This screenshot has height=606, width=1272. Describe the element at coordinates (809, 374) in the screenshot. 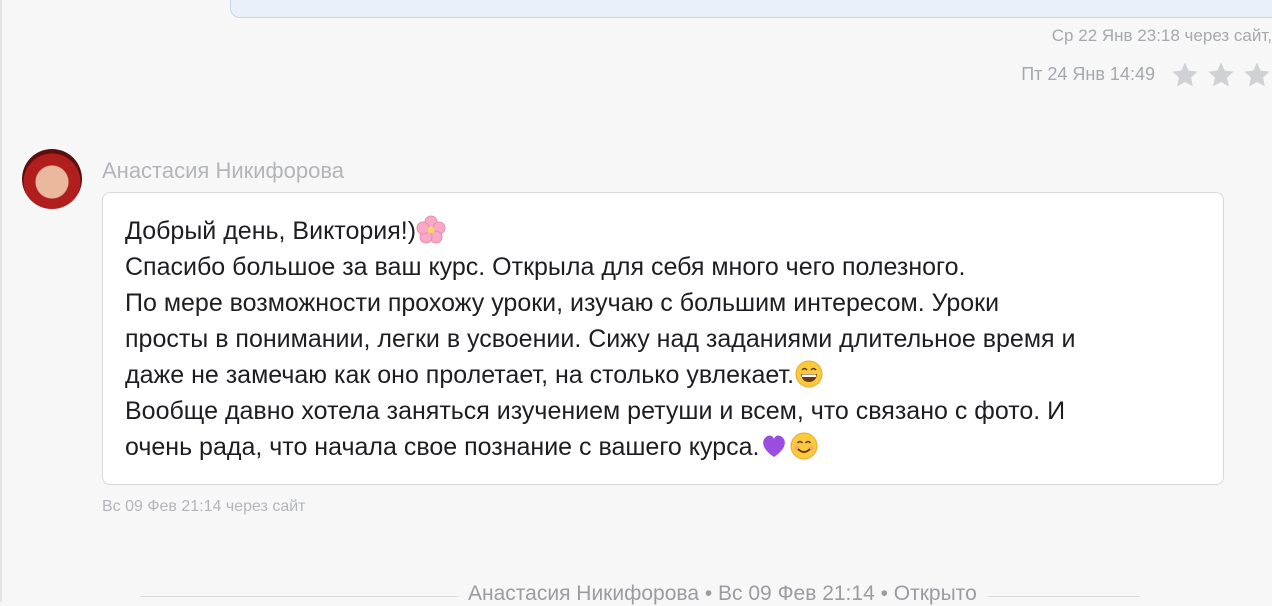

I see `grinning-face-icon` at that location.